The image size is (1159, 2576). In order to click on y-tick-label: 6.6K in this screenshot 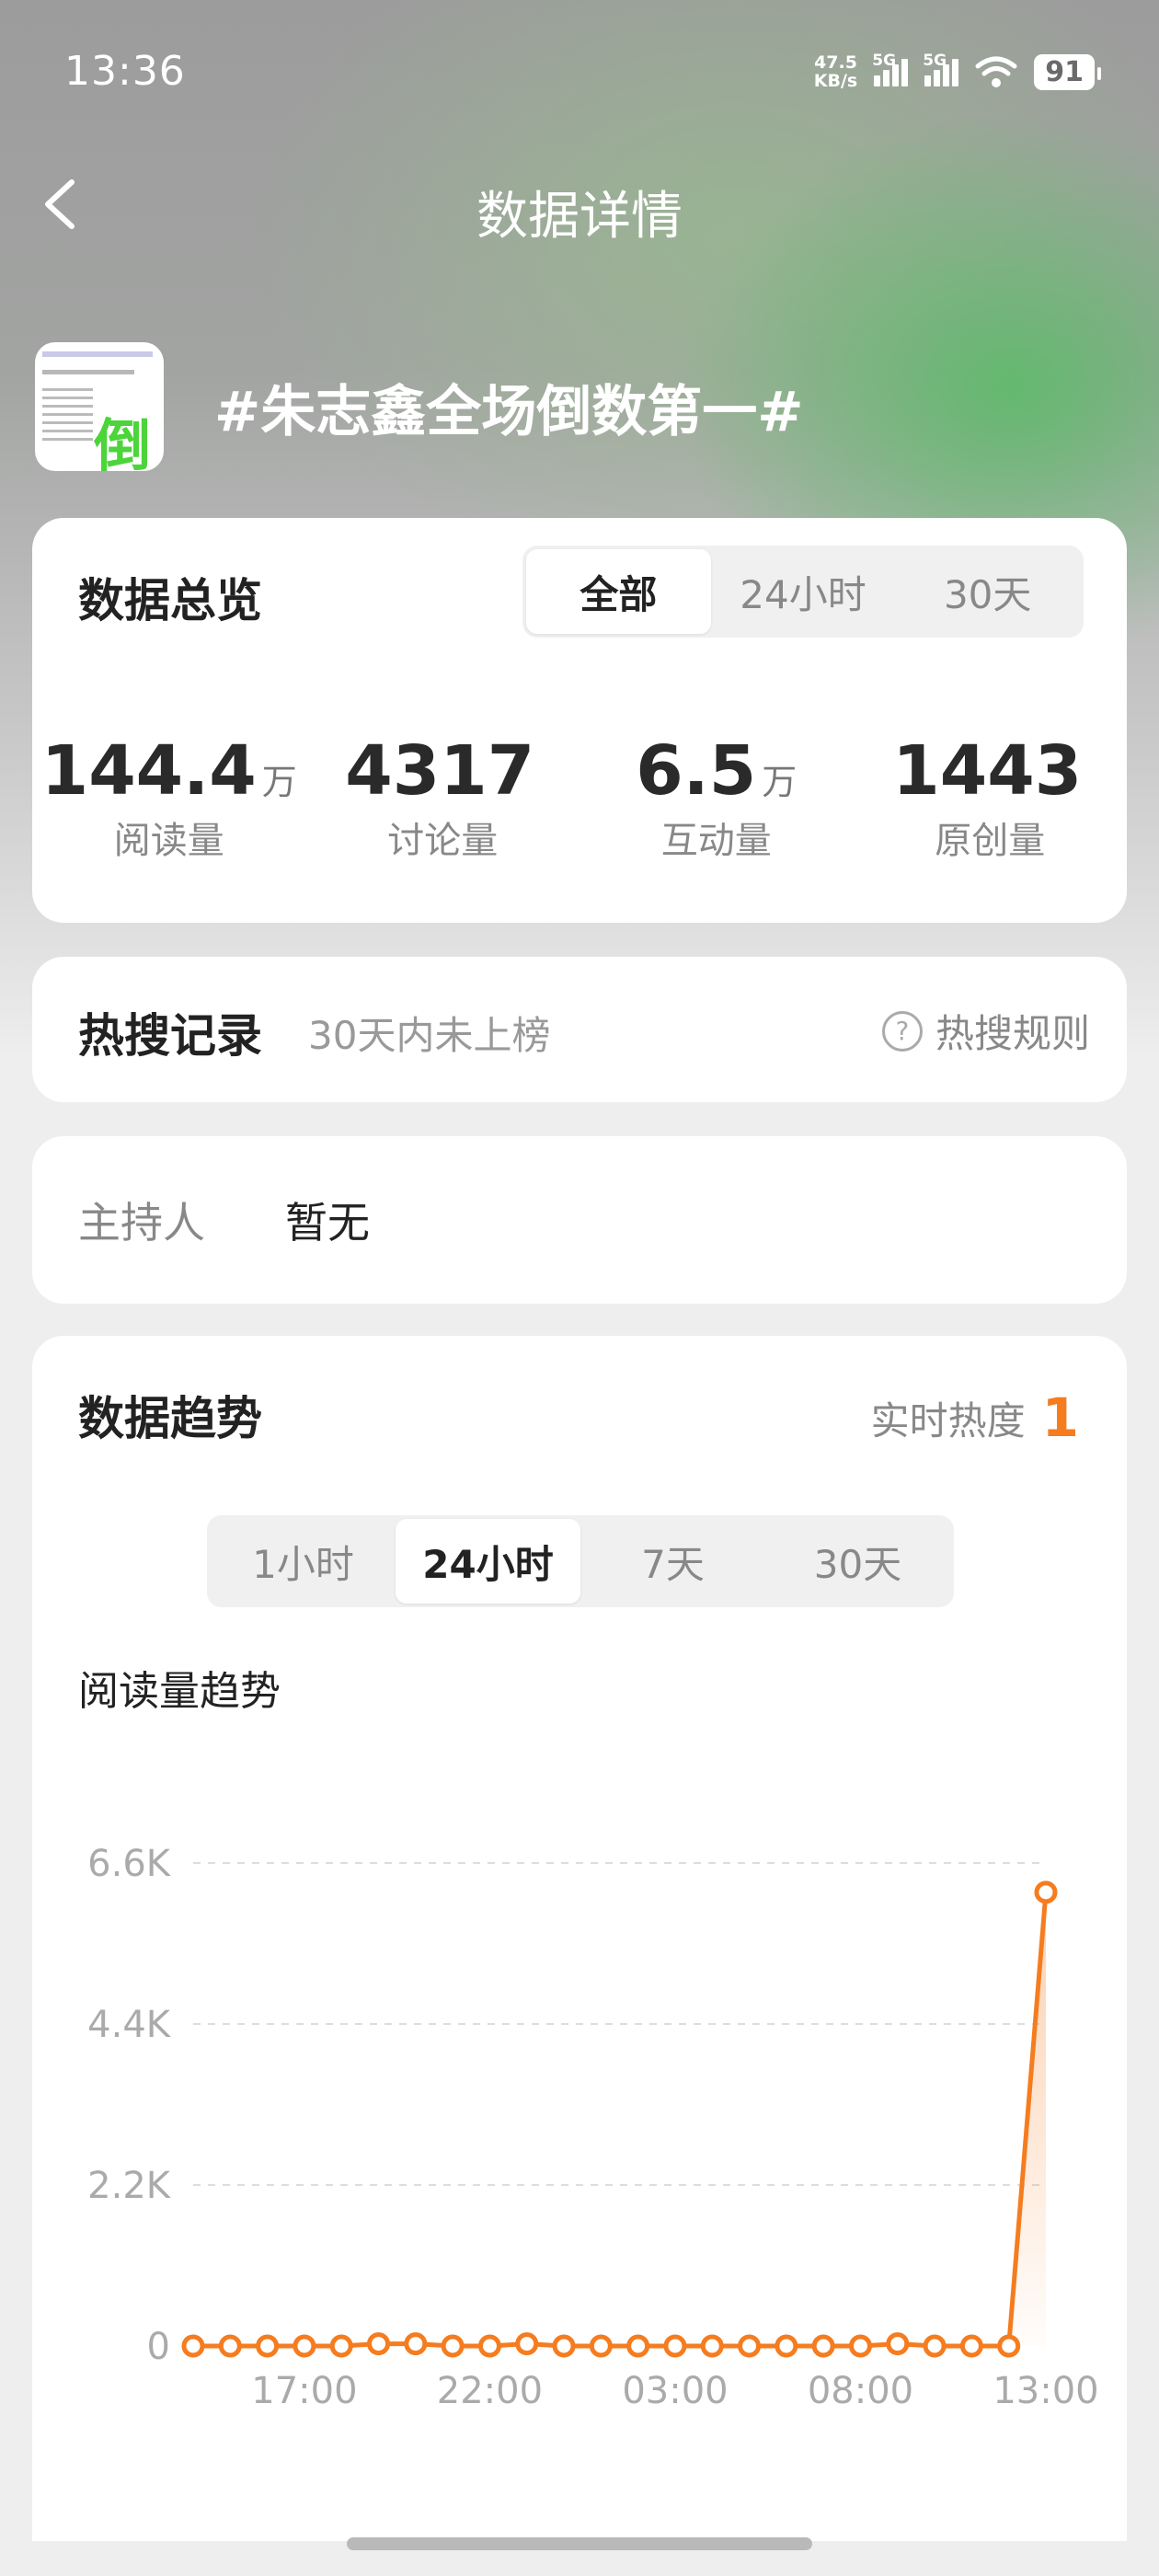, I will do `click(129, 1864)`.